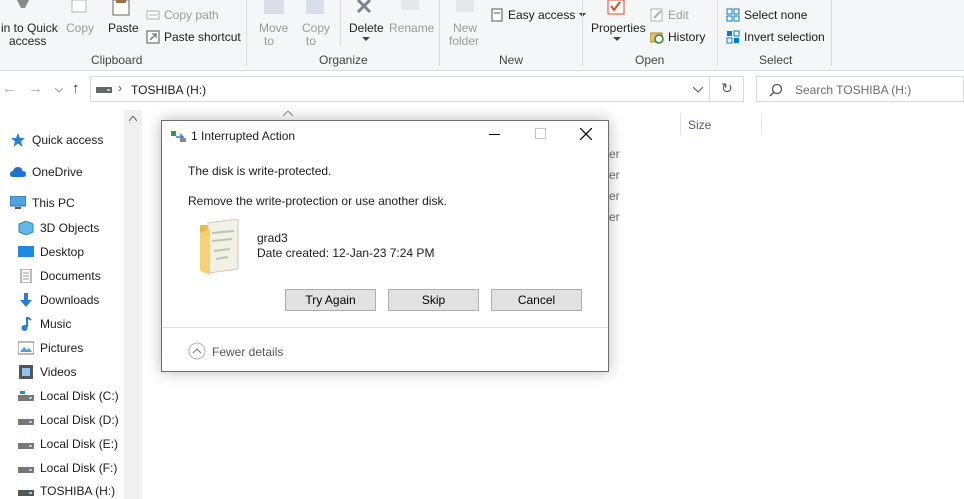  I want to click on nav-item-toshiba-h: TOSHIBA (H:), so click(66, 491).